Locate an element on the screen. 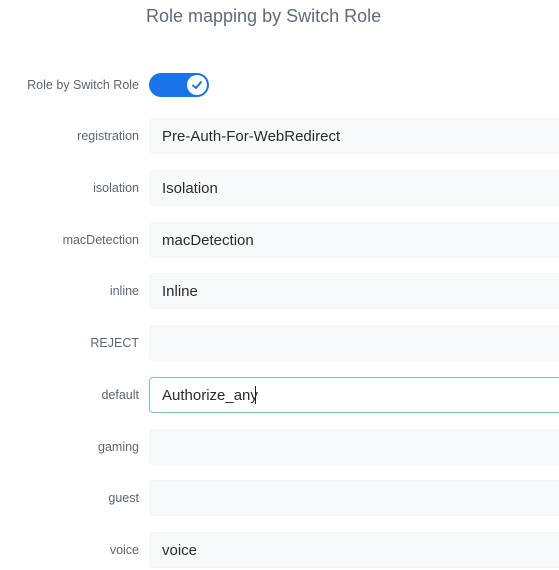 Image resolution: width=559 pixels, height=570 pixels. gaming-label: gaming is located at coordinates (118, 447).